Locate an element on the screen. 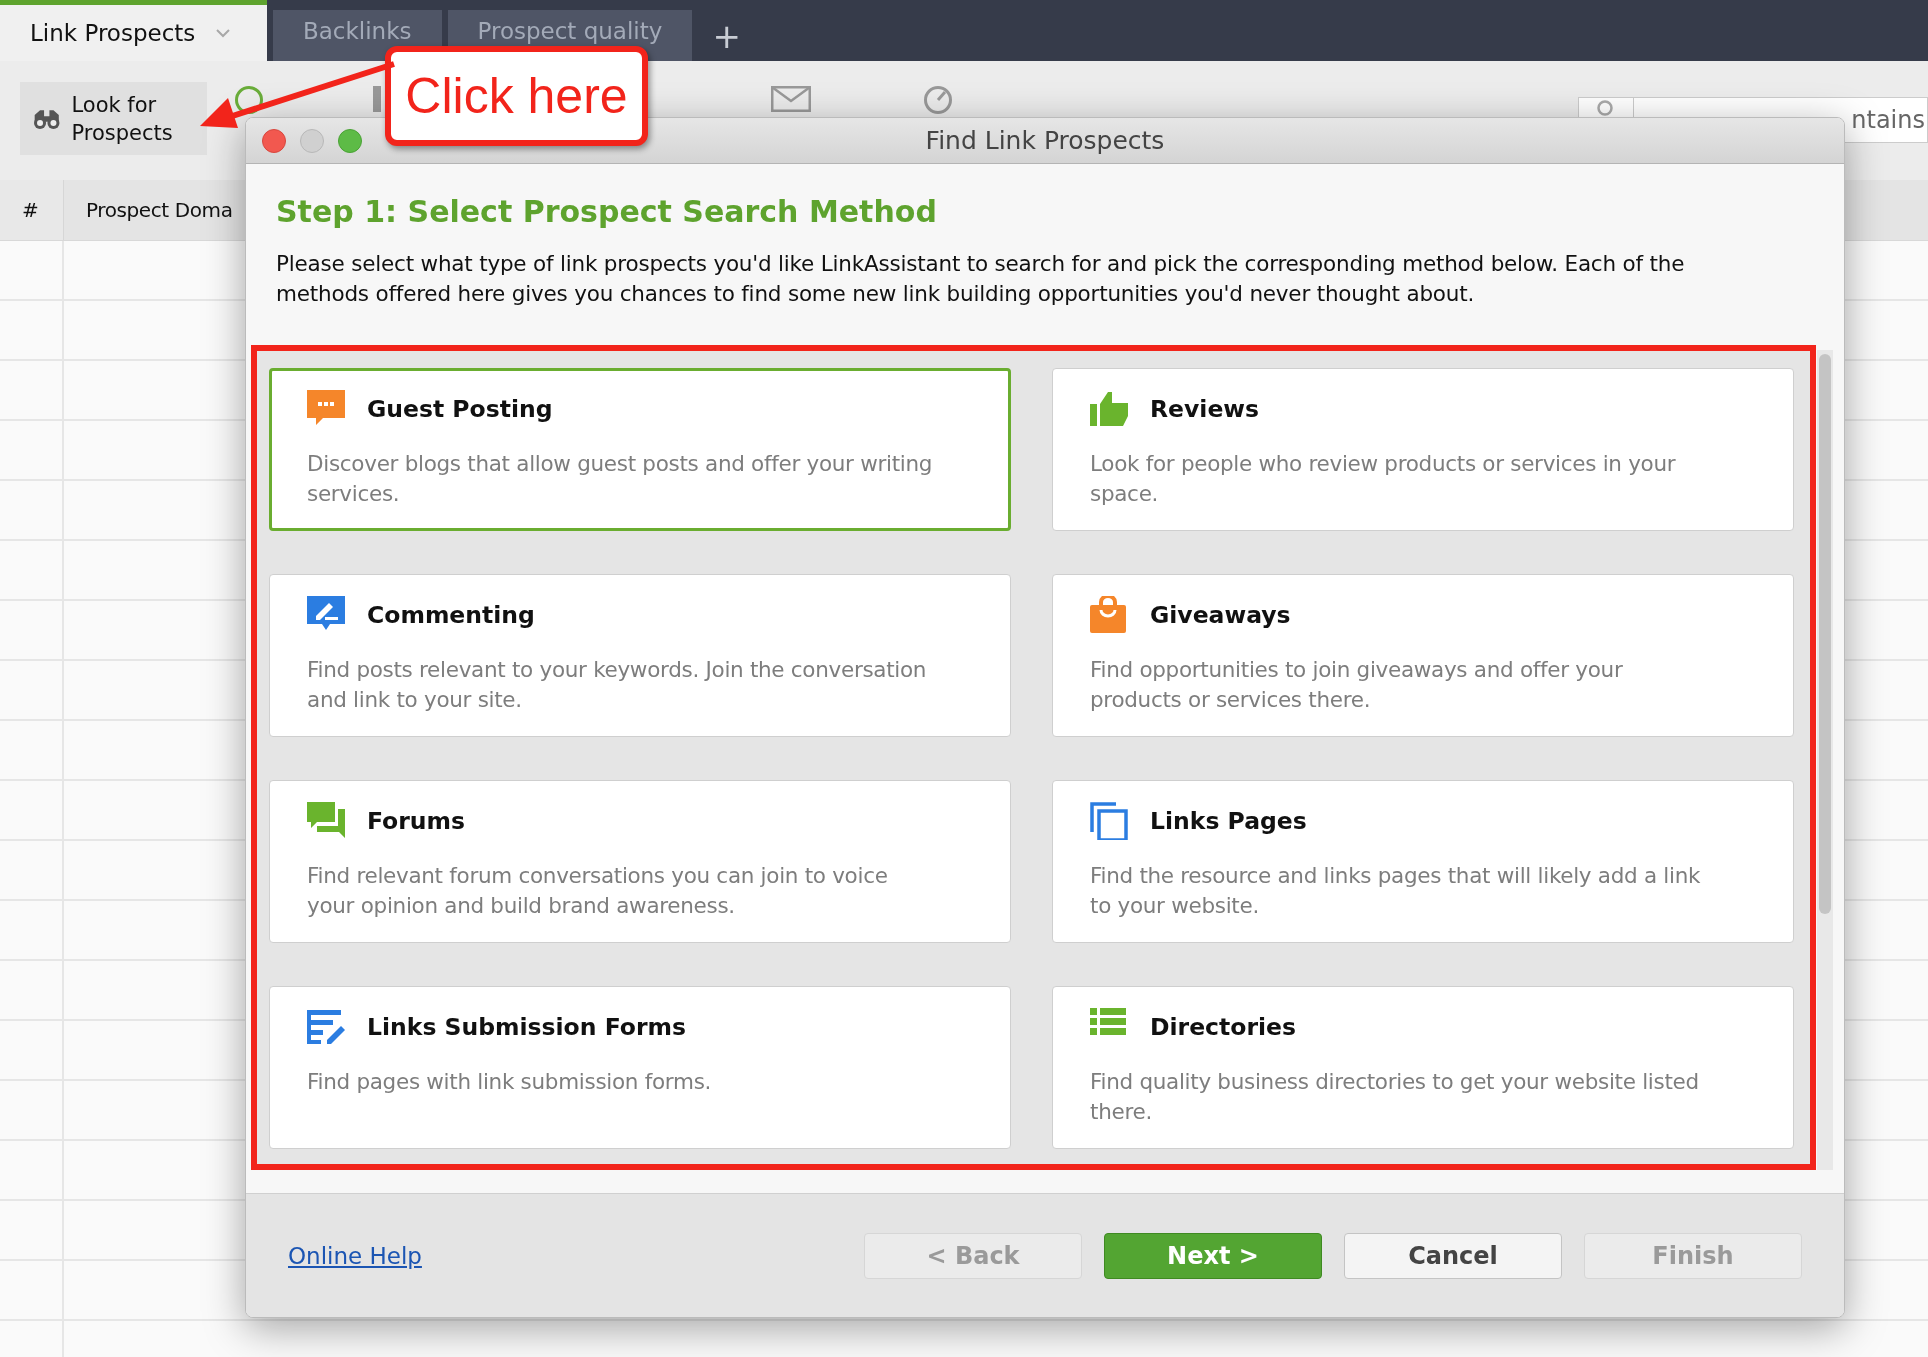 The width and height of the screenshot is (1928, 1357). card-description: Find posts relevant to your keywords. Join the conversation and link to your site. is located at coordinates (617, 685).